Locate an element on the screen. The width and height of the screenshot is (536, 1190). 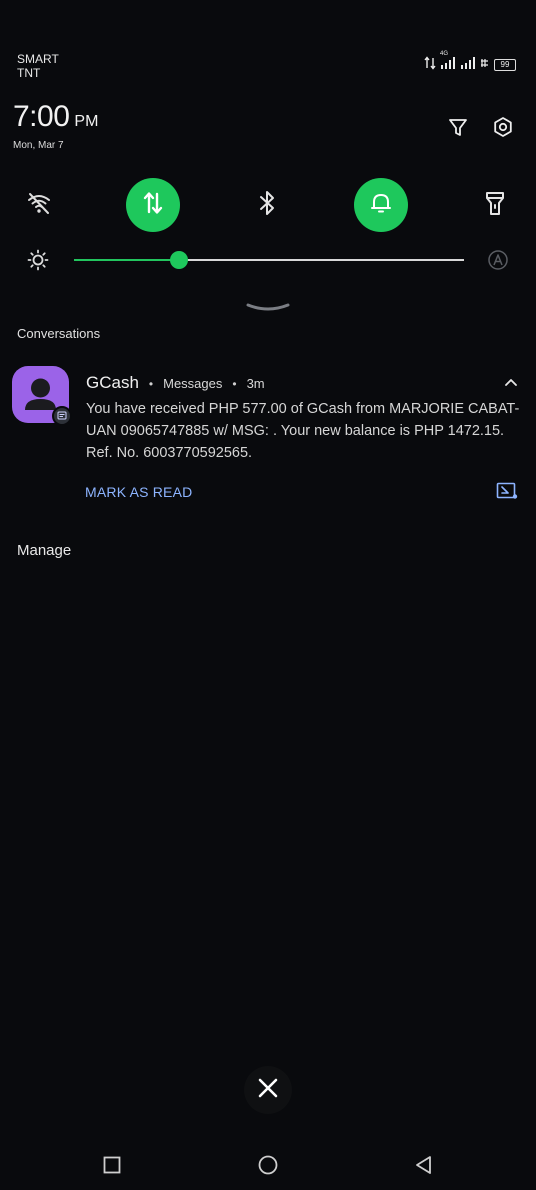
auto-brightness-icon is located at coordinates (498, 262).